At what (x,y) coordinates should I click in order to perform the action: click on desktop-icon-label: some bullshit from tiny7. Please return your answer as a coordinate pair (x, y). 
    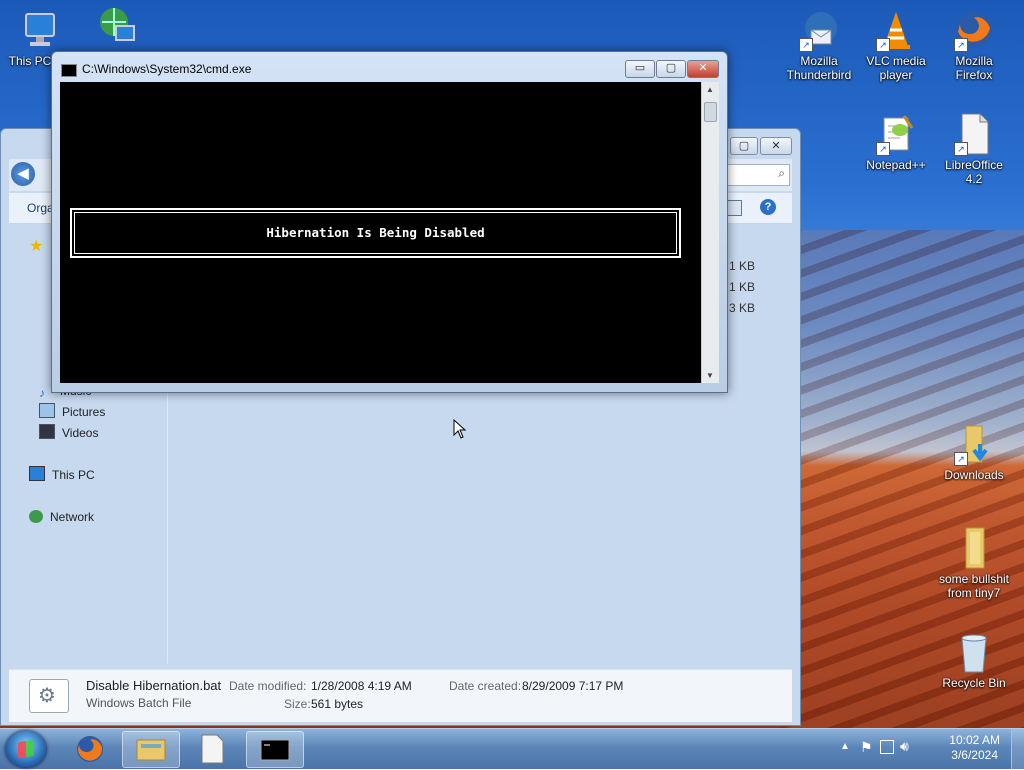
    Looking at the image, I should click on (974, 586).